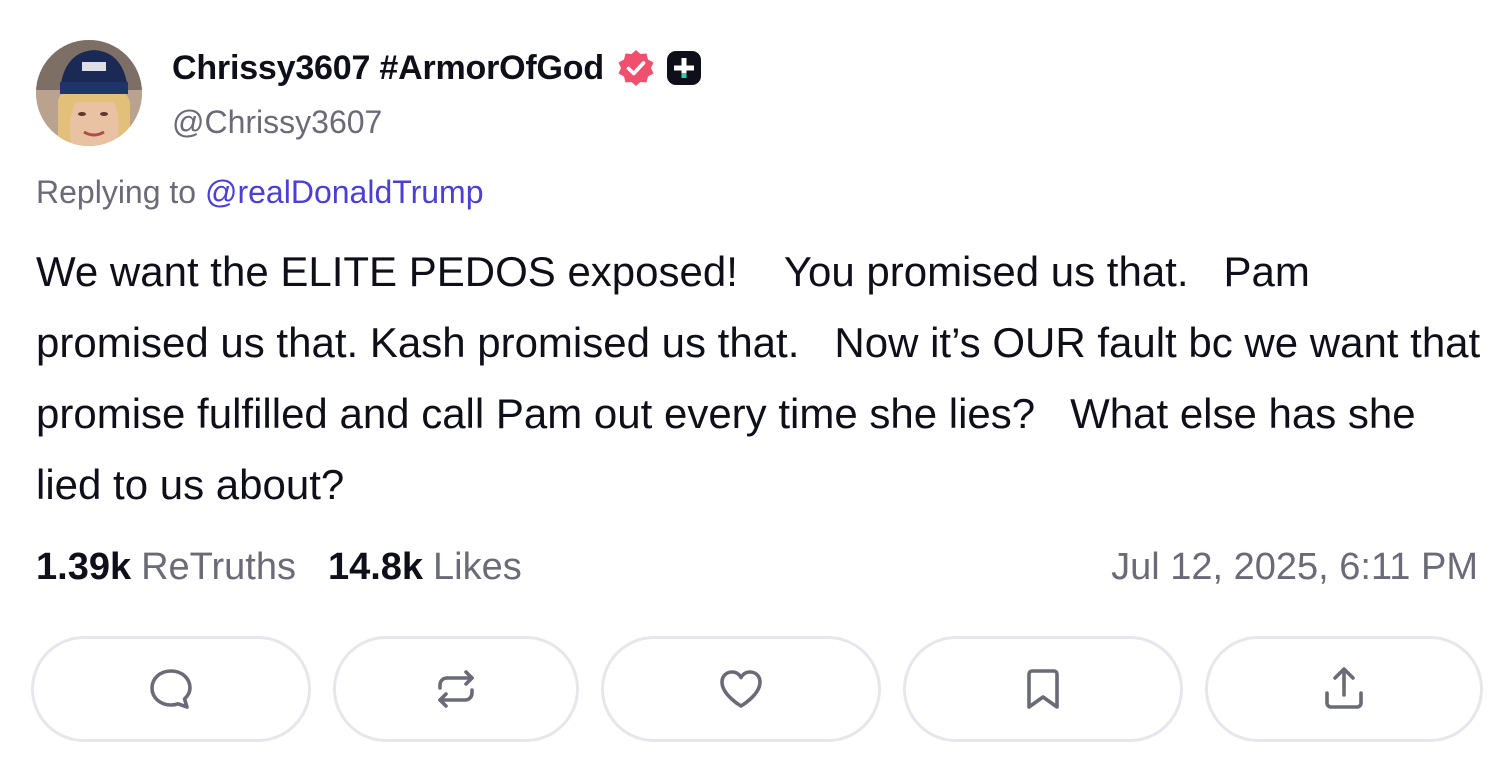 This screenshot has width=1508, height=760. I want to click on verified-badge-icon, so click(636, 68).